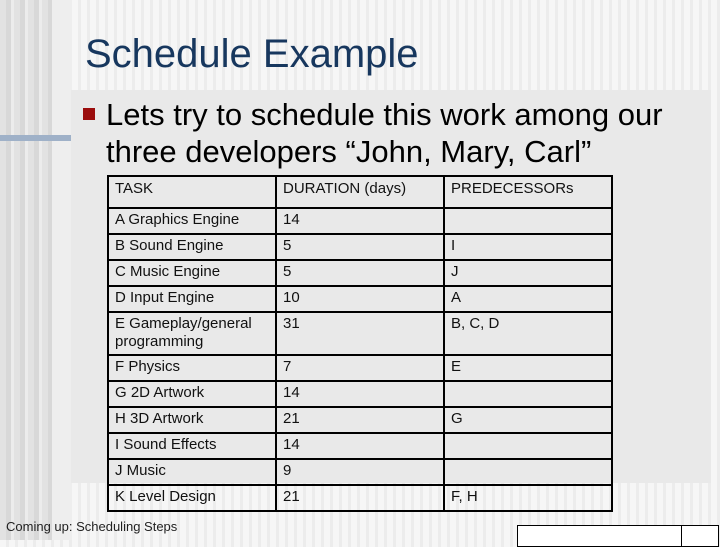 This screenshot has height=547, width=720. I want to click on cell-duration: 31, so click(360, 333).